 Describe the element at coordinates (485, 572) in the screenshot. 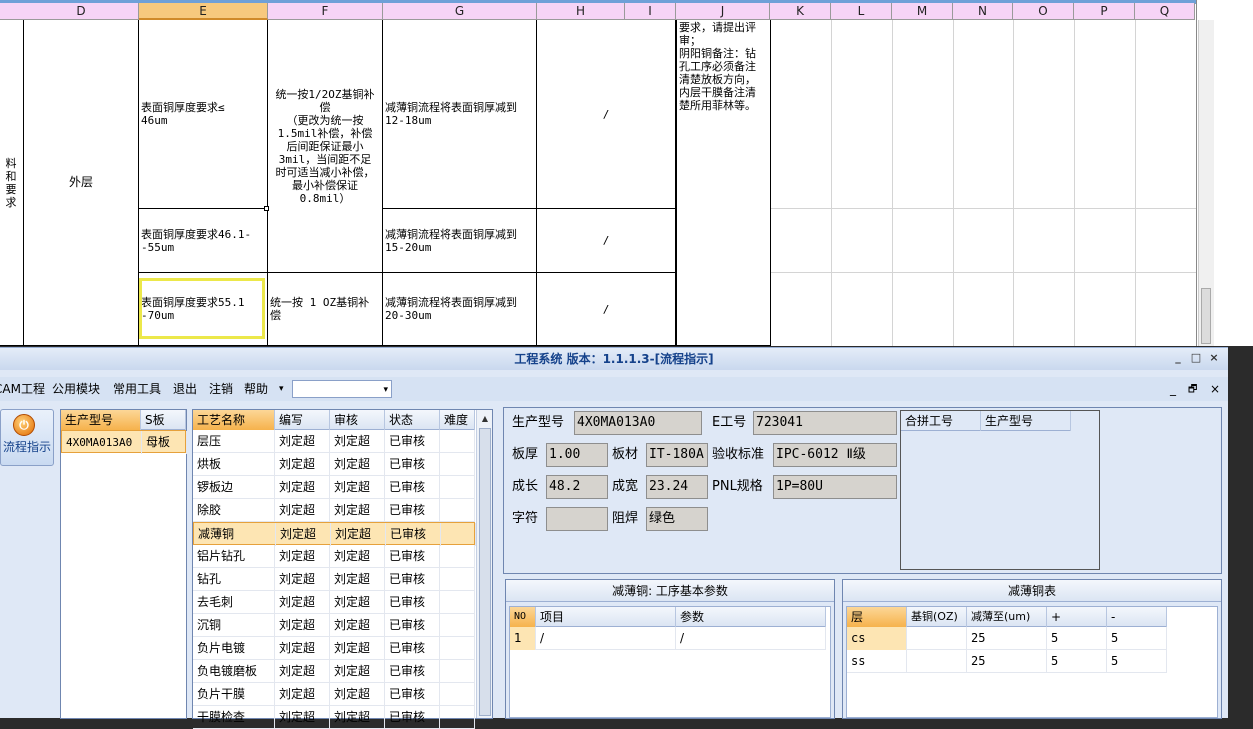

I see `scroll-thumb` at that location.